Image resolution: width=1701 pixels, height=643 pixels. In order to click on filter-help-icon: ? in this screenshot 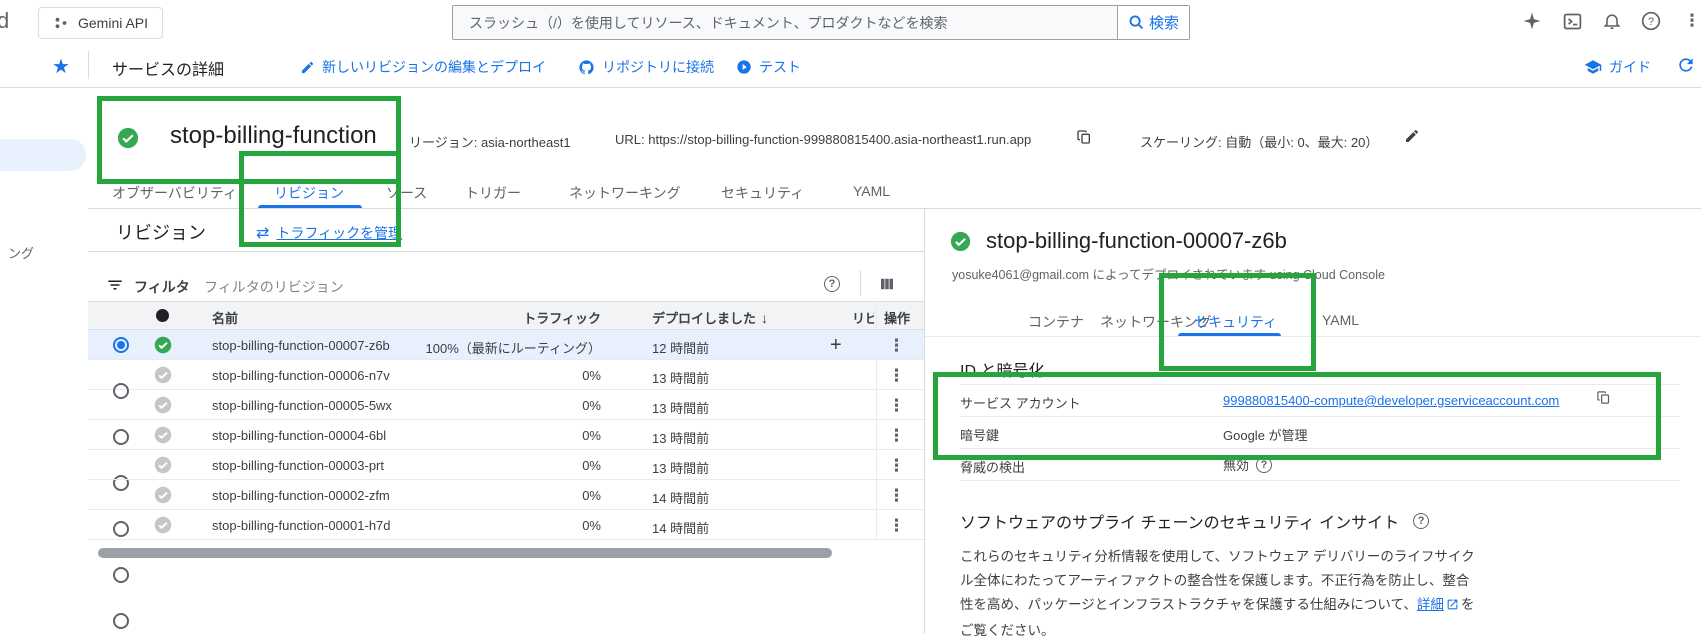, I will do `click(832, 283)`.